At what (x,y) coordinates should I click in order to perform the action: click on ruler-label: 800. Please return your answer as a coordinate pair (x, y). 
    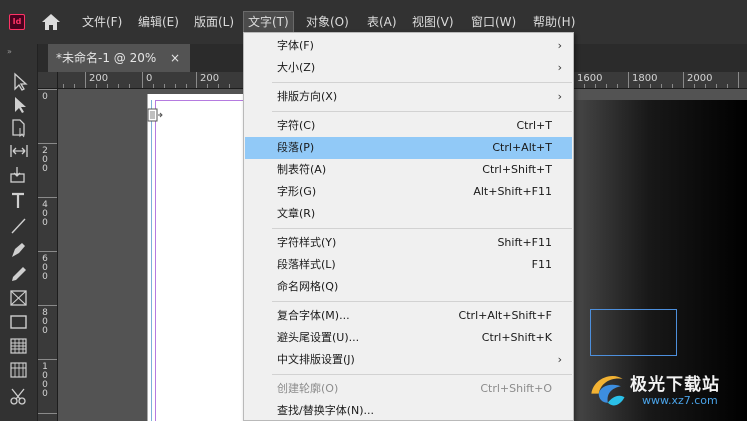
    Looking at the image, I should click on (45, 322).